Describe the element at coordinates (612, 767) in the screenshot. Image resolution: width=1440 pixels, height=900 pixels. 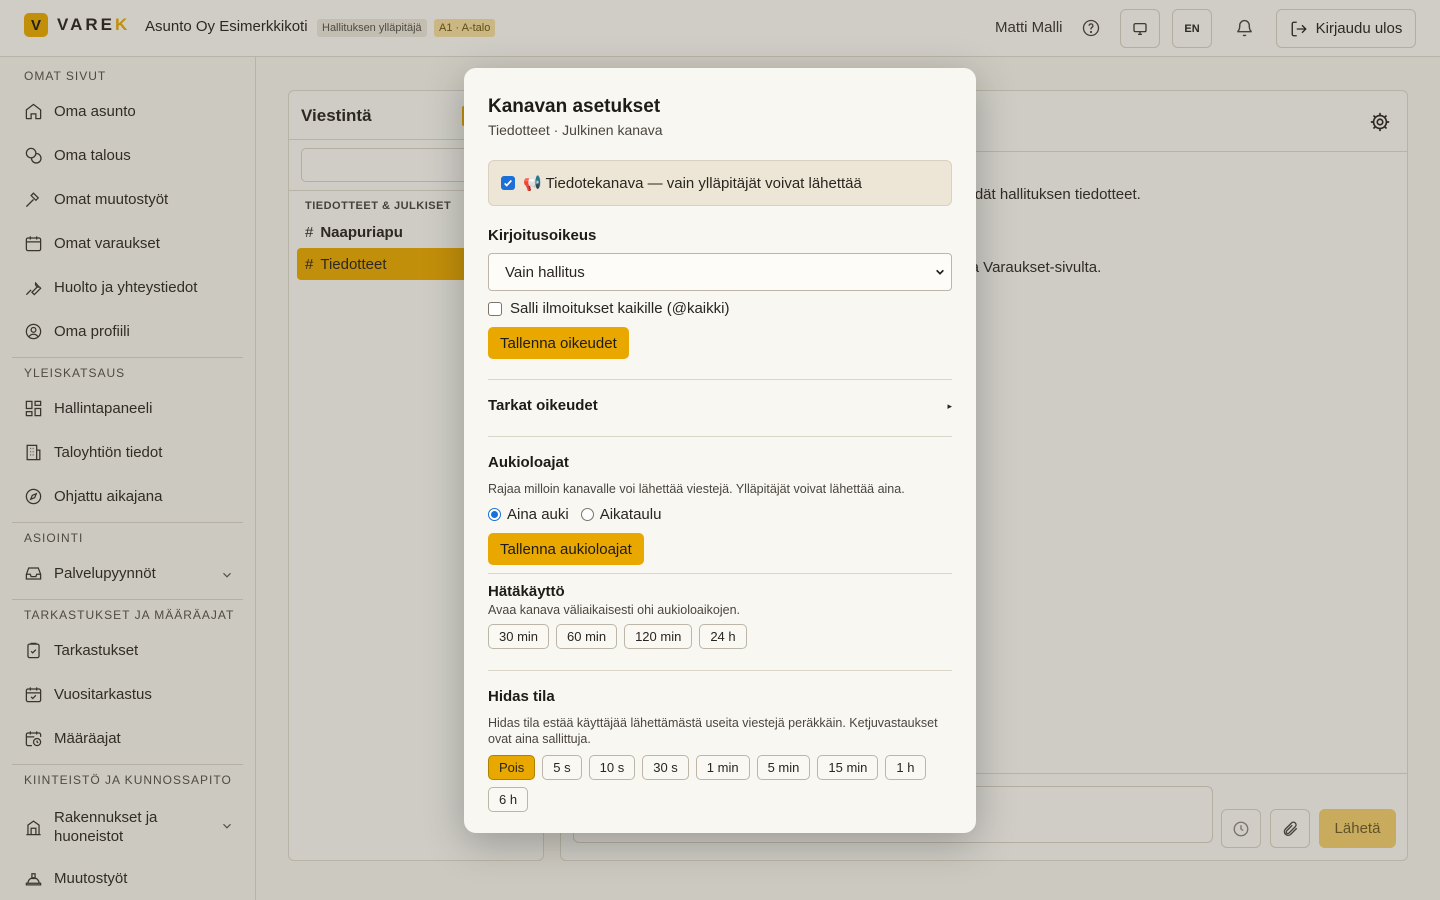
I see `slowmode-option: 10 s` at that location.